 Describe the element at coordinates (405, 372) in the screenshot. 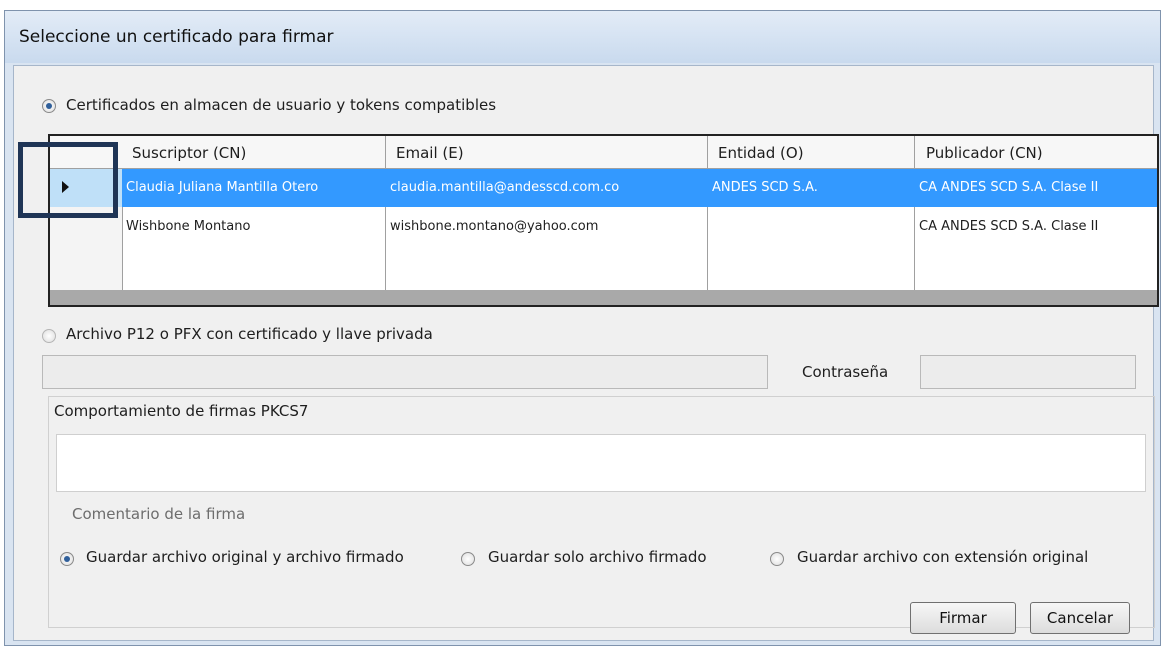

I see `file-path-field` at that location.